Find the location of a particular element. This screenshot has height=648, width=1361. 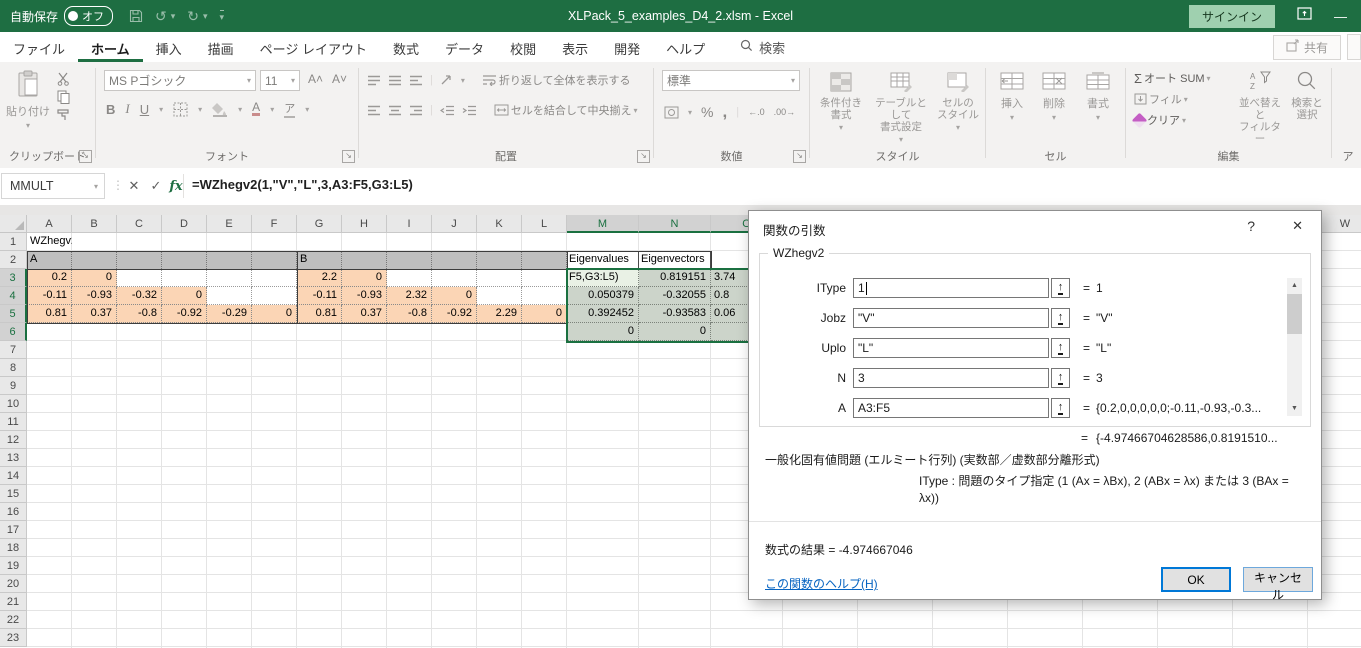

column-header-M: M is located at coordinates (603, 224).